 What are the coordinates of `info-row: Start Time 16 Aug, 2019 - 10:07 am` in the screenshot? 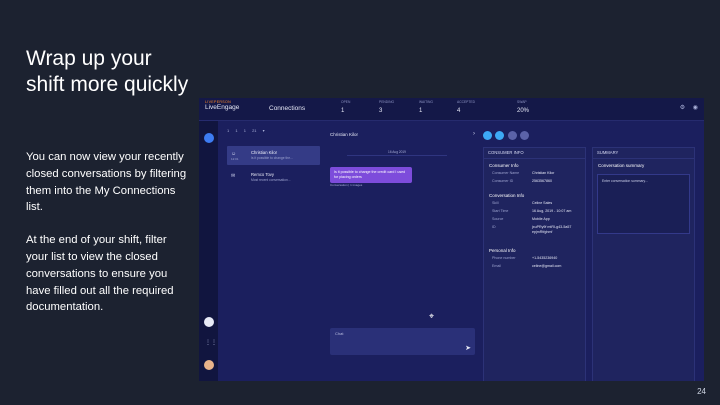 It's located at (534, 211).